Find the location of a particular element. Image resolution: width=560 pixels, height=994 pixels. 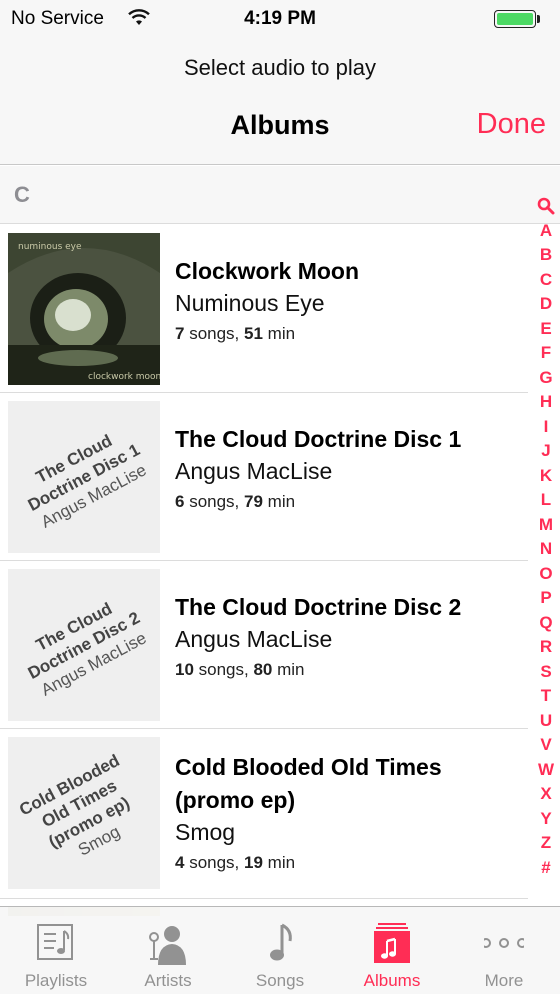

index-letter: F is located at coordinates (546, 353).